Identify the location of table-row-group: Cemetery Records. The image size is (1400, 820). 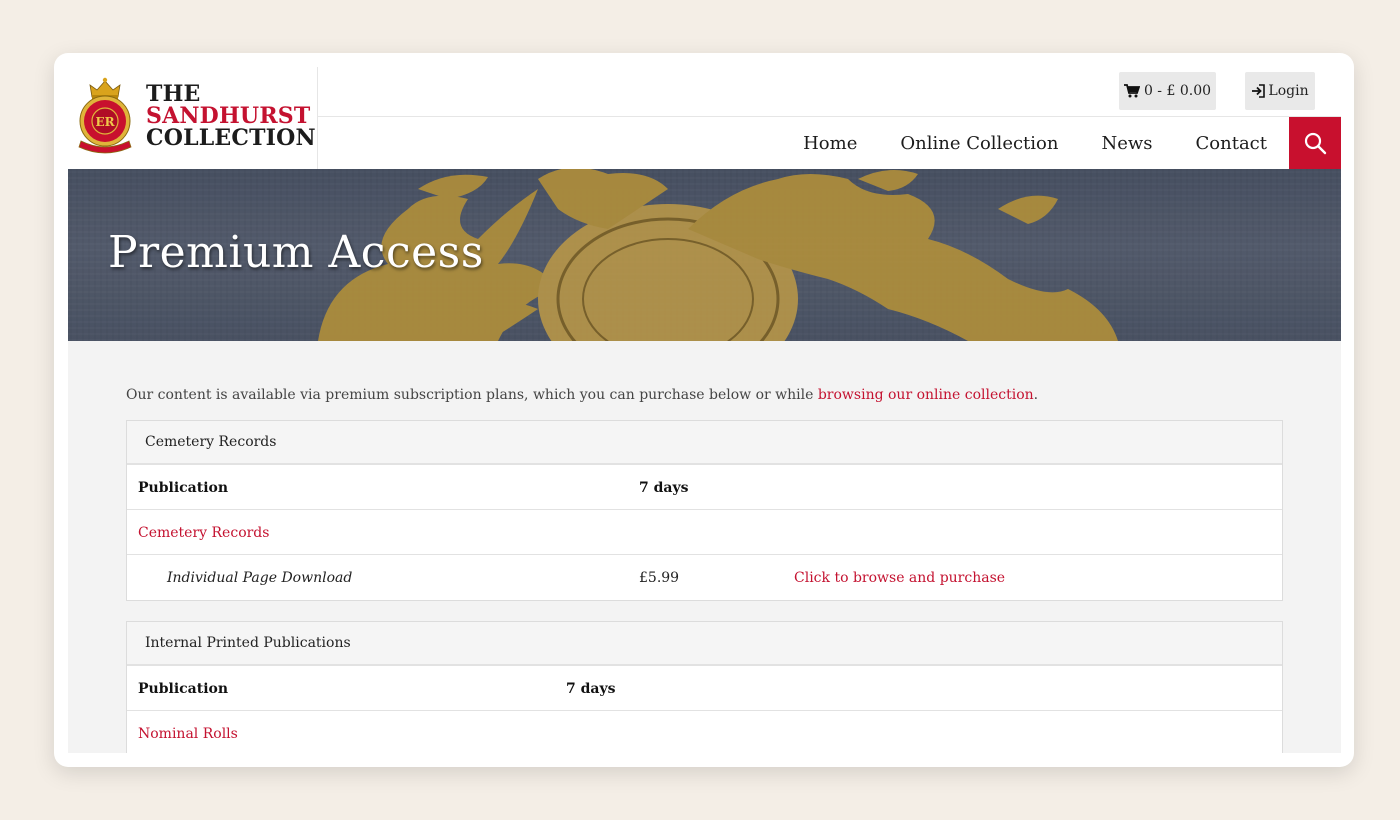
(704, 532).